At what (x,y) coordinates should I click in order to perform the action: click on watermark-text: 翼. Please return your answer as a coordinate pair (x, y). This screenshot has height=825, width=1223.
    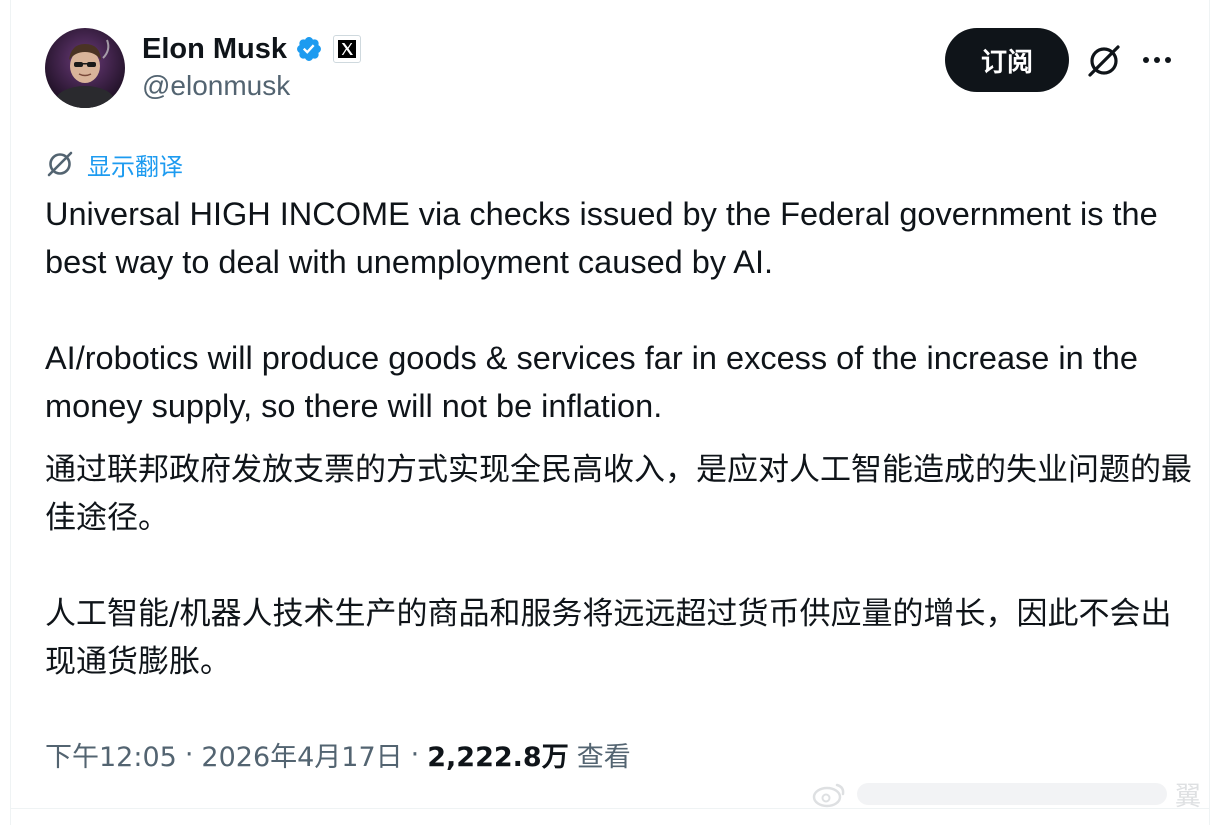
    Looking at the image, I should click on (1188, 796).